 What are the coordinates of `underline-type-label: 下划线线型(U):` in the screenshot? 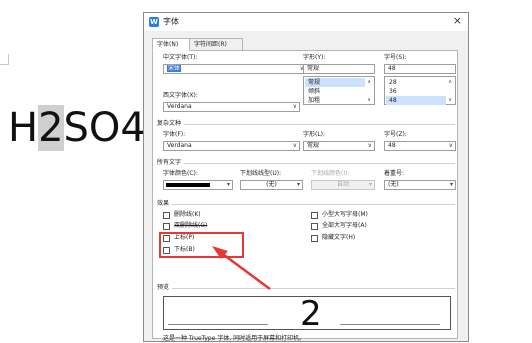 It's located at (261, 173).